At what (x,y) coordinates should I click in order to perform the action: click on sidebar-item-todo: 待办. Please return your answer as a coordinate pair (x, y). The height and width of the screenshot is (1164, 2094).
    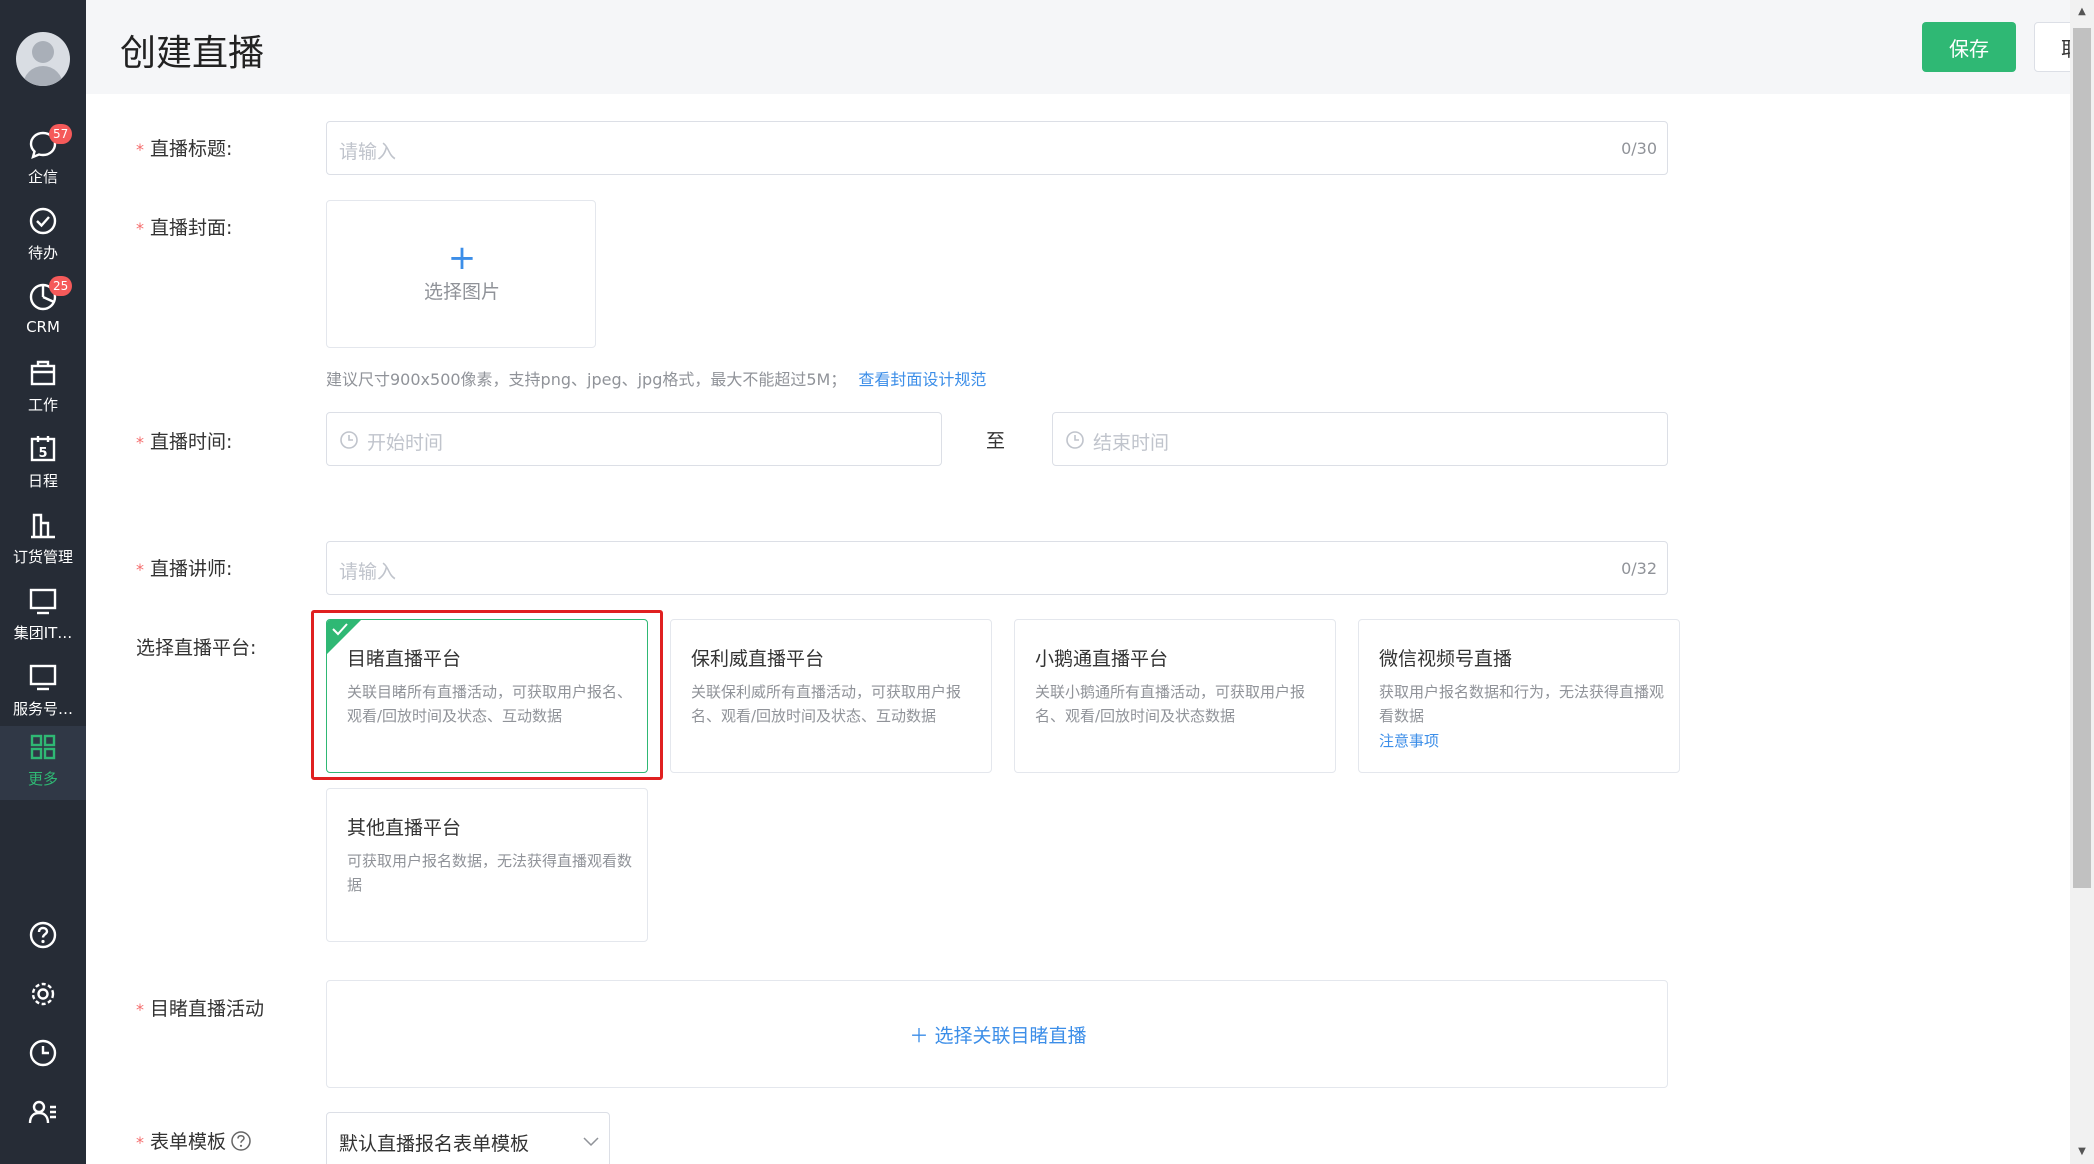
    Looking at the image, I should click on (43, 237).